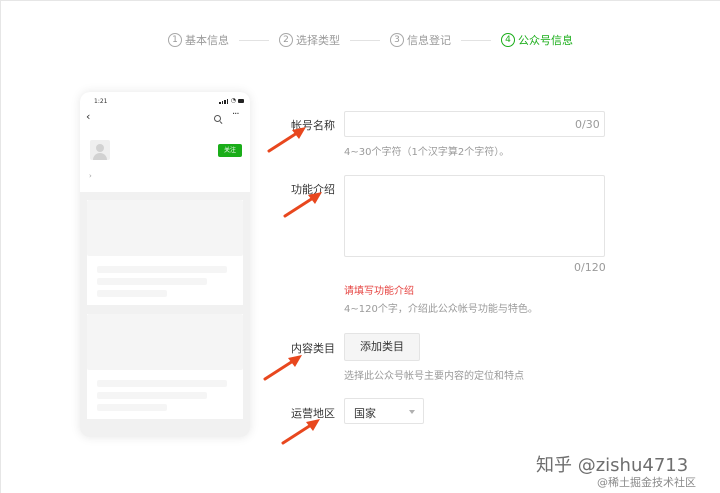 This screenshot has height=493, width=720. Describe the element at coordinates (88, 116) in the screenshot. I see `back-icon: ‹` at that location.